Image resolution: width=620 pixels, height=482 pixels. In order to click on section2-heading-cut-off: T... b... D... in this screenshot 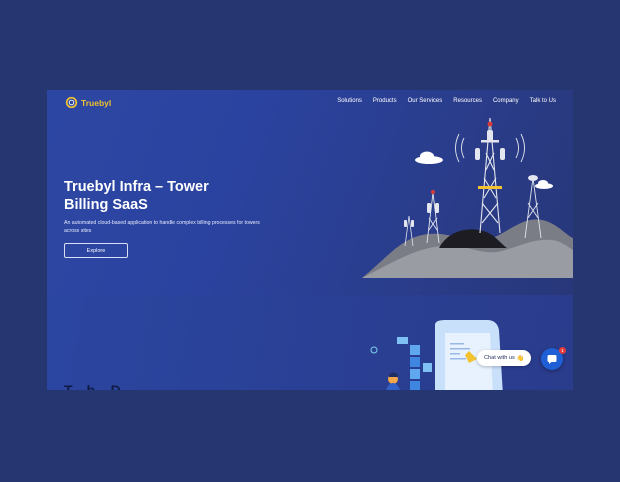, I will do `click(98, 386)`.